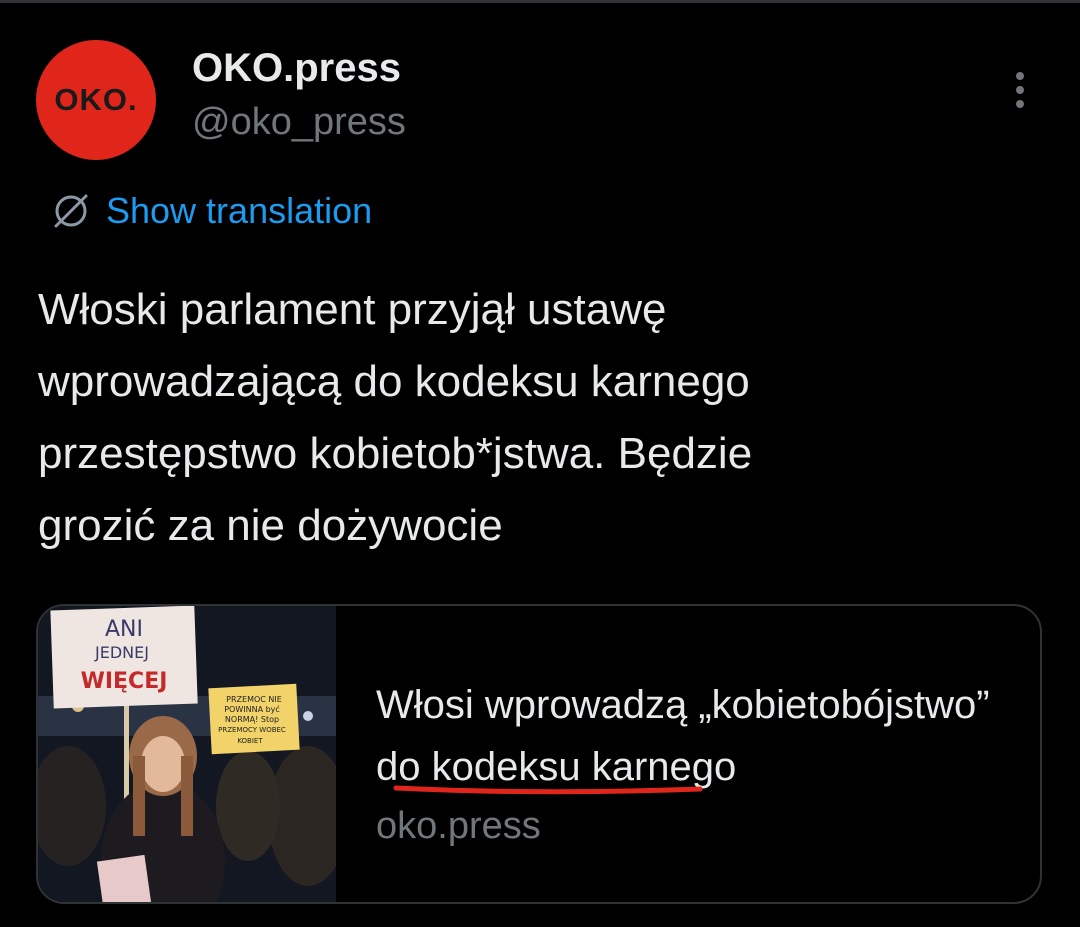 Image resolution: width=1080 pixels, height=927 pixels. What do you see at coordinates (239, 210) in the screenshot?
I see `show-translation-label: Show translation` at bounding box center [239, 210].